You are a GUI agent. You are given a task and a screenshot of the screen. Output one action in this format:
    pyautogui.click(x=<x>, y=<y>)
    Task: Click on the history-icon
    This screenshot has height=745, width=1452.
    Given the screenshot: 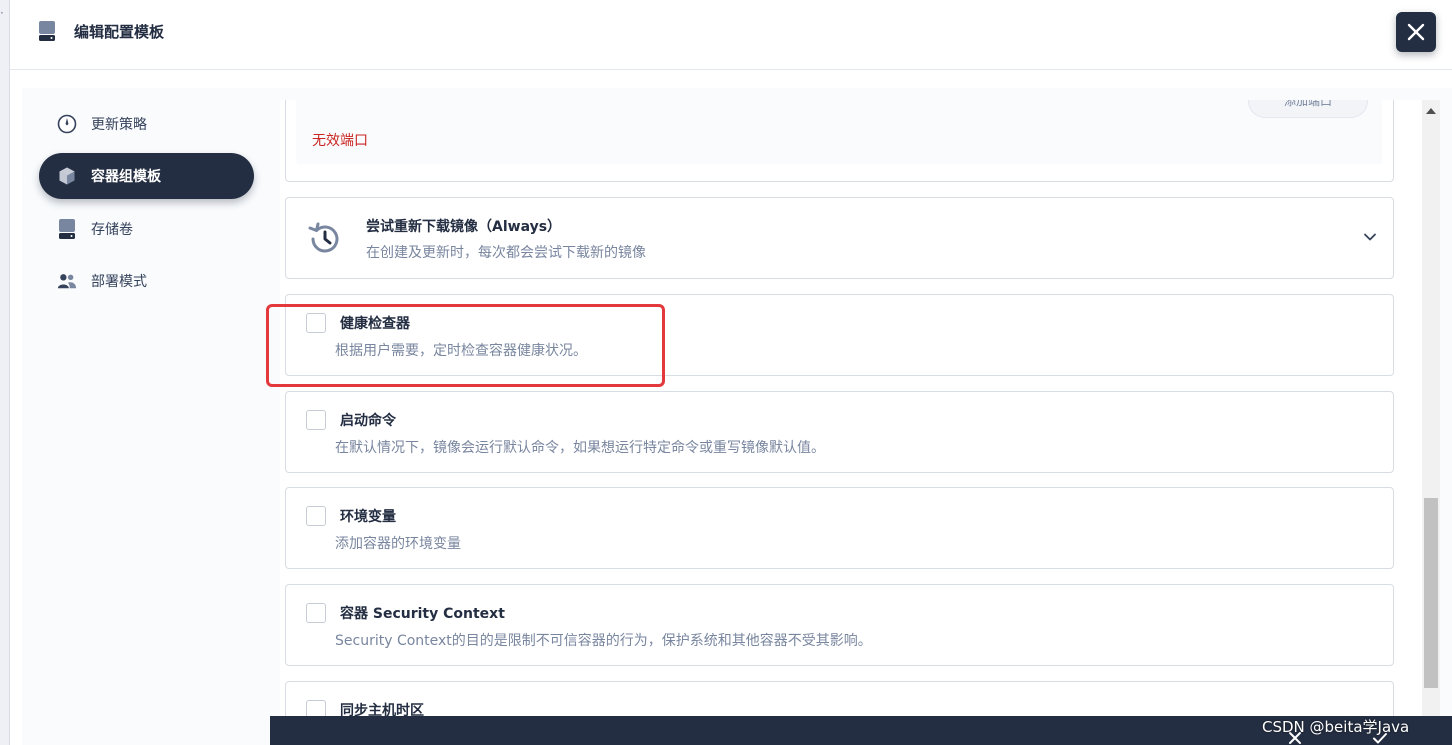 What is the action you would take?
    pyautogui.click(x=323, y=237)
    